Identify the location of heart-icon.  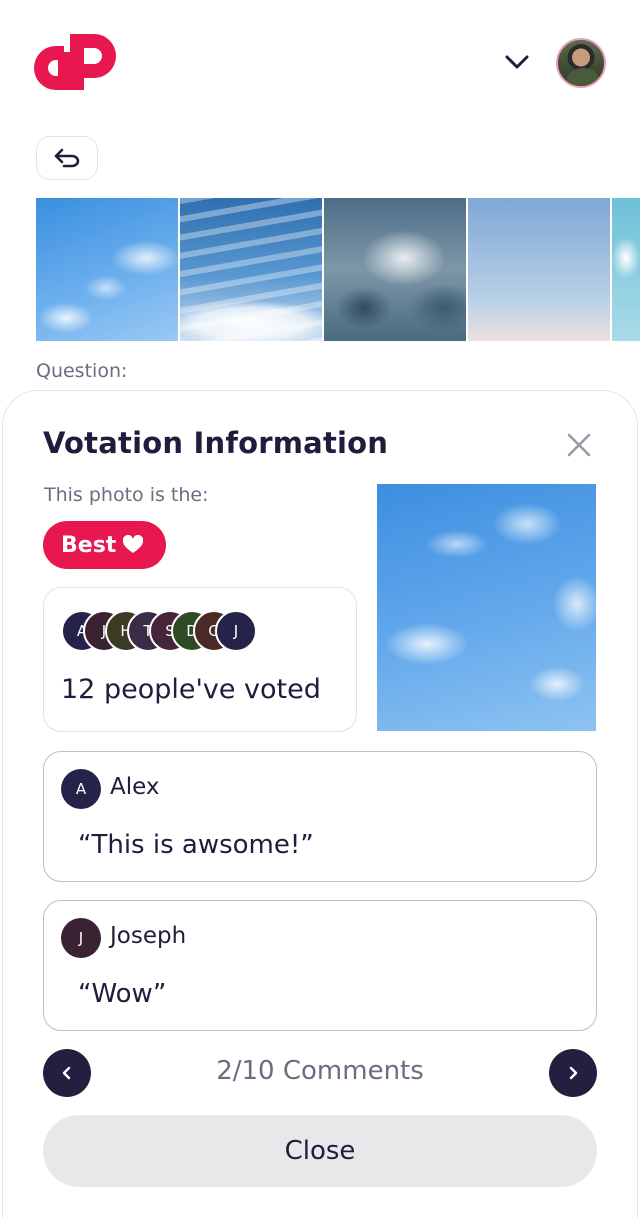
(133, 544).